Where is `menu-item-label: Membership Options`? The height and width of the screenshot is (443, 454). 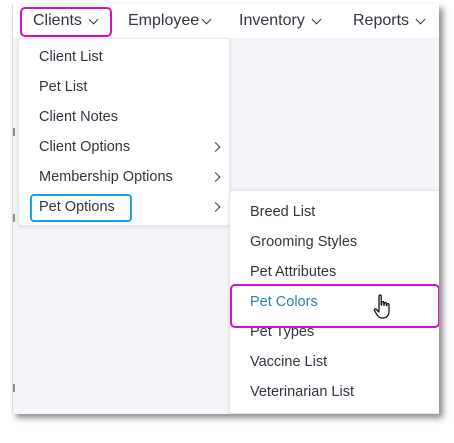 menu-item-label: Membership Options is located at coordinates (106, 177).